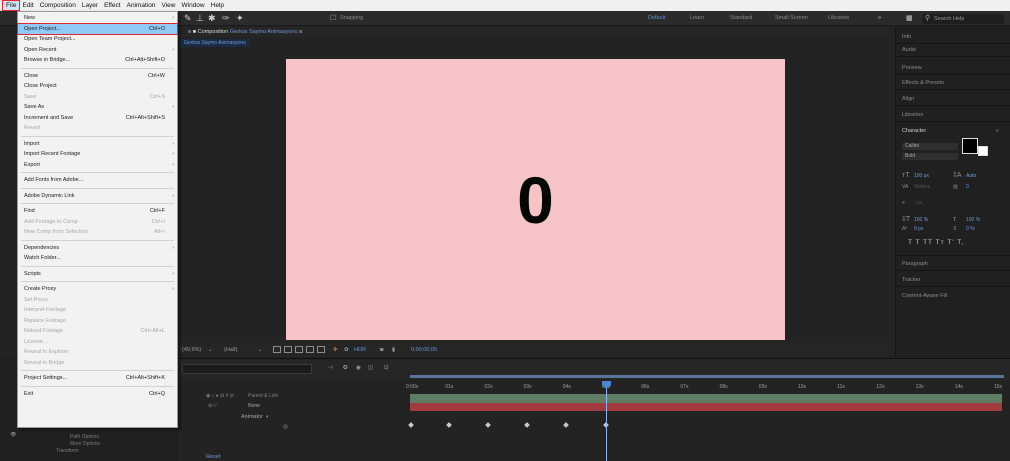  I want to click on stroke-width-value: - px, so click(918, 203).